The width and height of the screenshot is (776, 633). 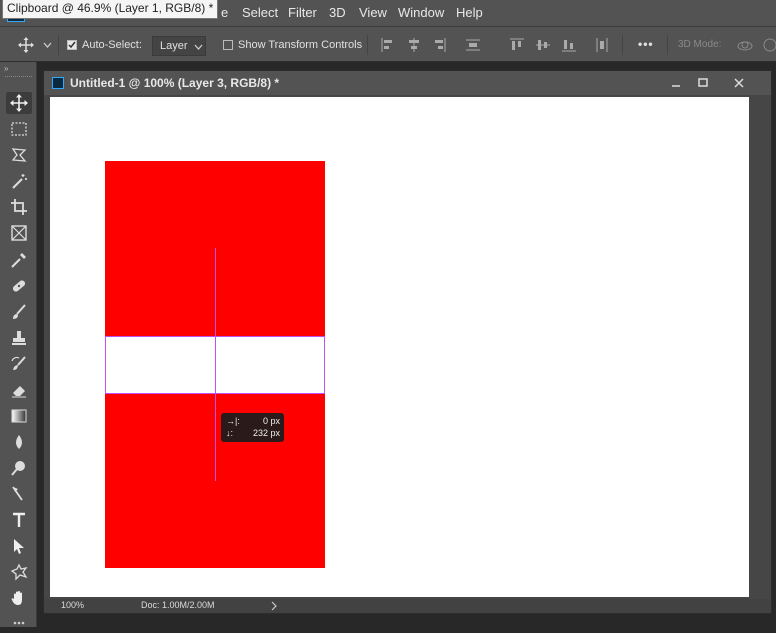 I want to click on align-left-edges-icon, so click(x=388, y=45).